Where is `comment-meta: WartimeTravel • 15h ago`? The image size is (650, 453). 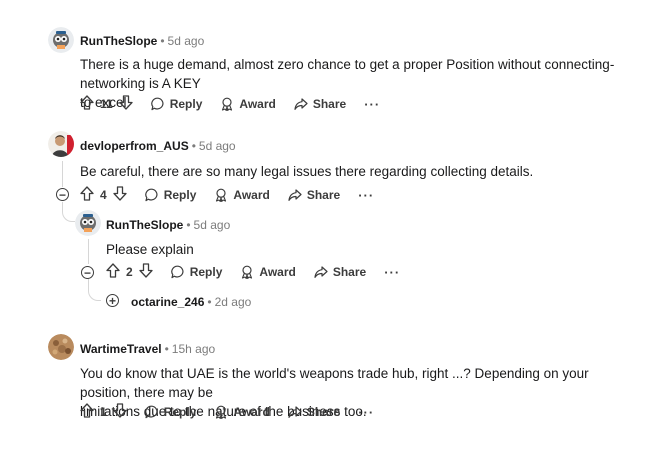
comment-meta: WartimeTravel • 15h ago is located at coordinates (147, 349).